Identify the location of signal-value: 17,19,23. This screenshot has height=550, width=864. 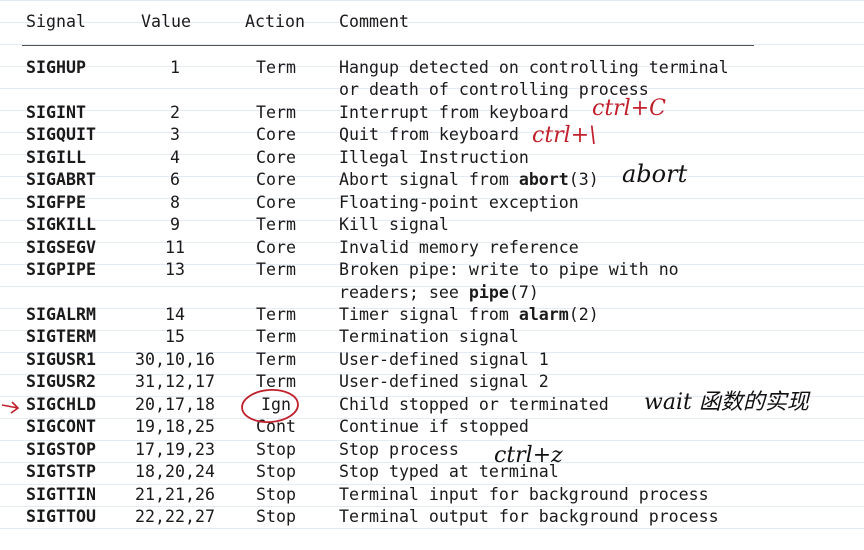
(175, 449).